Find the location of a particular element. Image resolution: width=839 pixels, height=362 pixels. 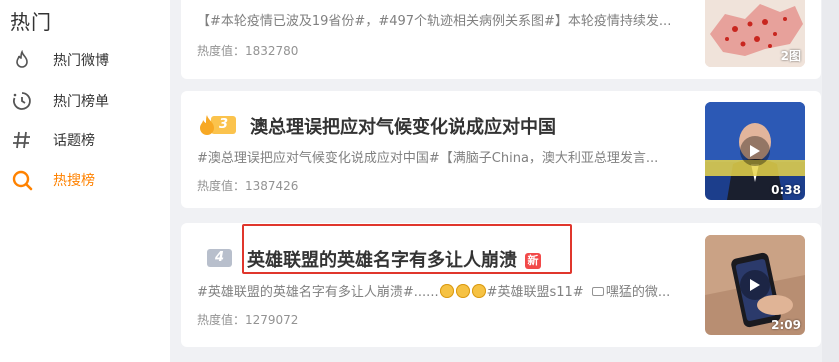

card-heat: 热度值：1832780 is located at coordinates (248, 51).